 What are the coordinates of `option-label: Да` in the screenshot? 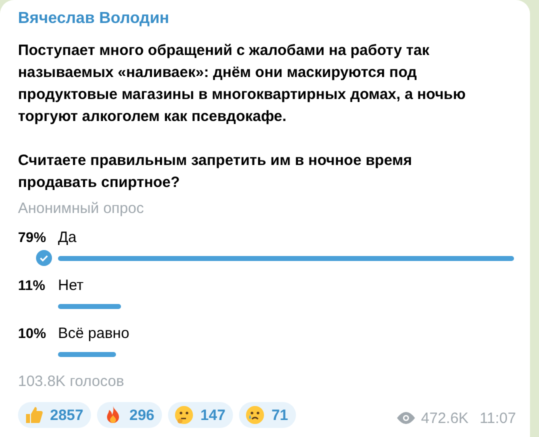 It's located at (67, 237).